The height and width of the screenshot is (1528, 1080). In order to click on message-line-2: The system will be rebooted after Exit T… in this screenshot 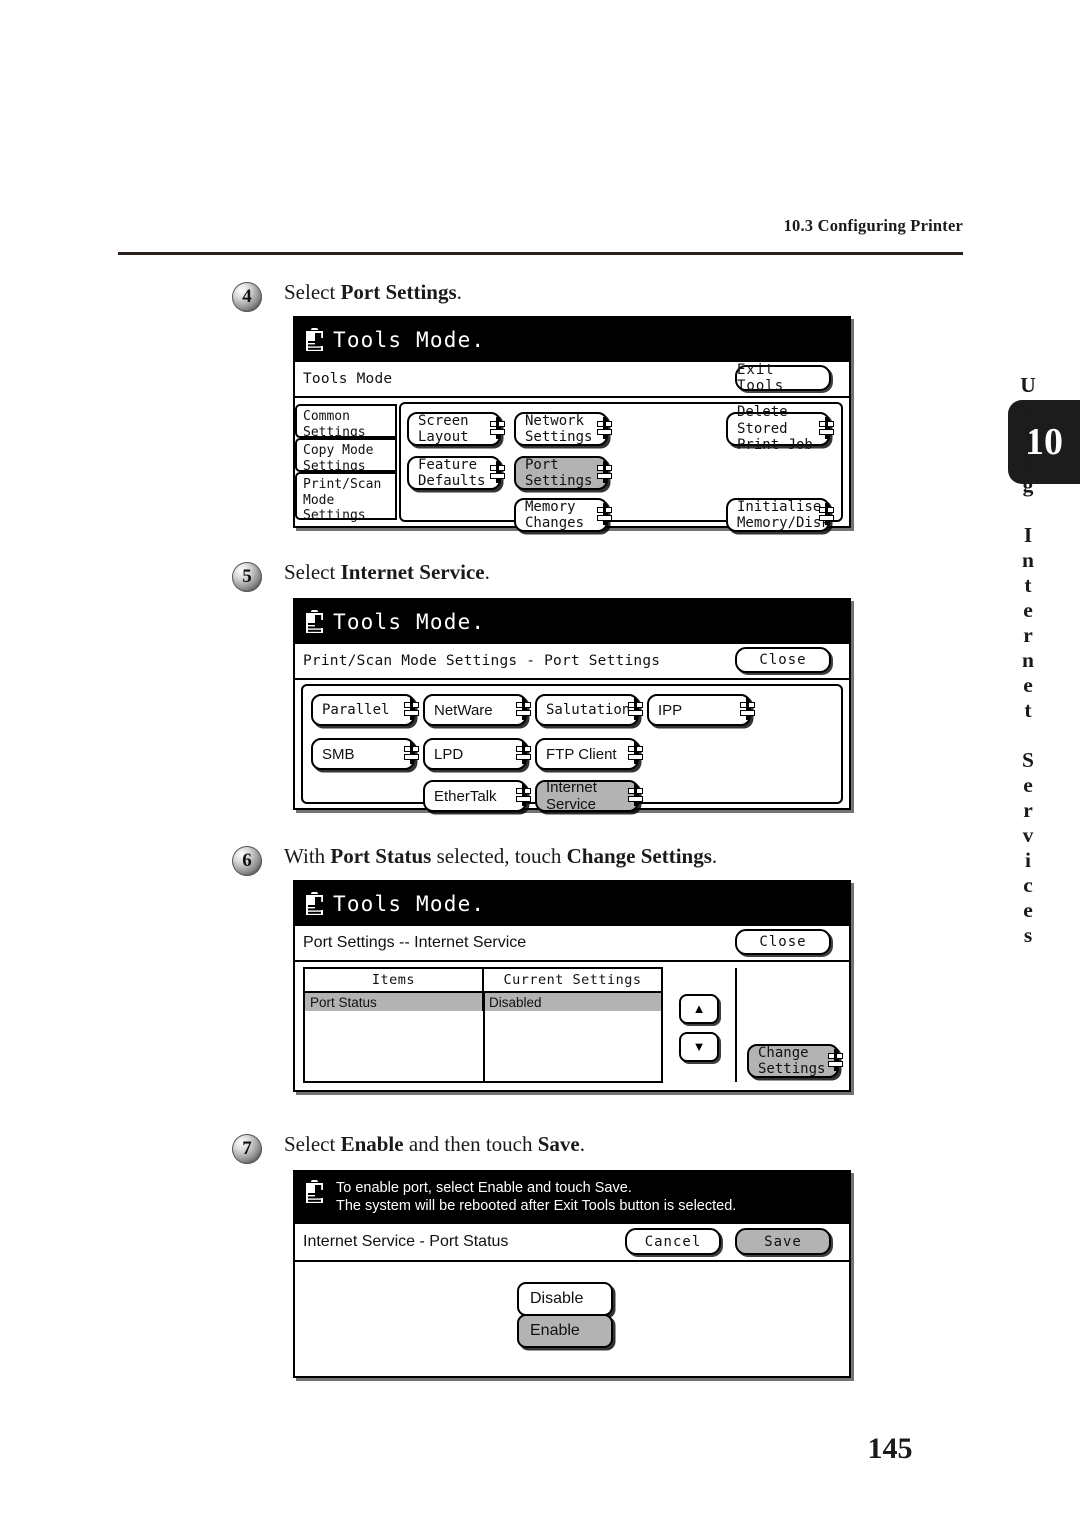, I will do `click(536, 1206)`.